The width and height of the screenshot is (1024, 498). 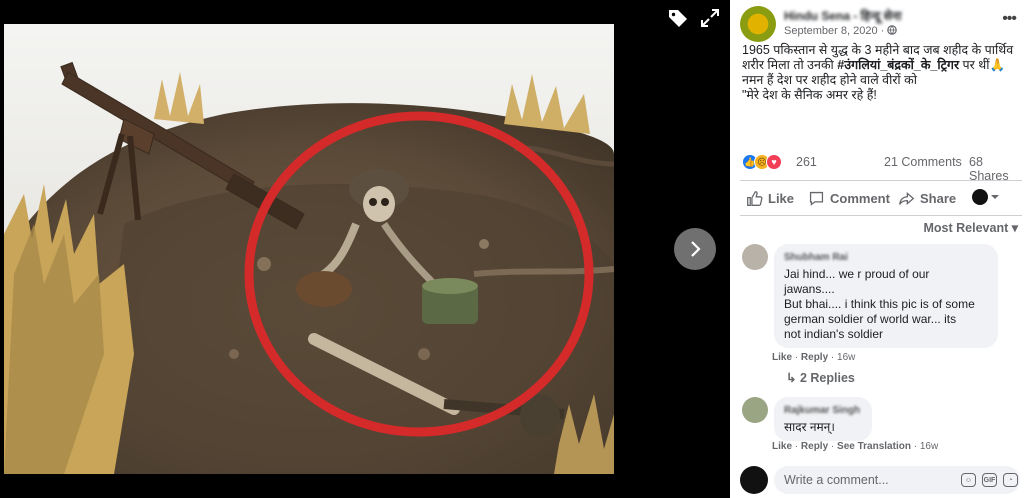 I want to click on comment-text-line: सादर नमन्।, so click(x=809, y=427).